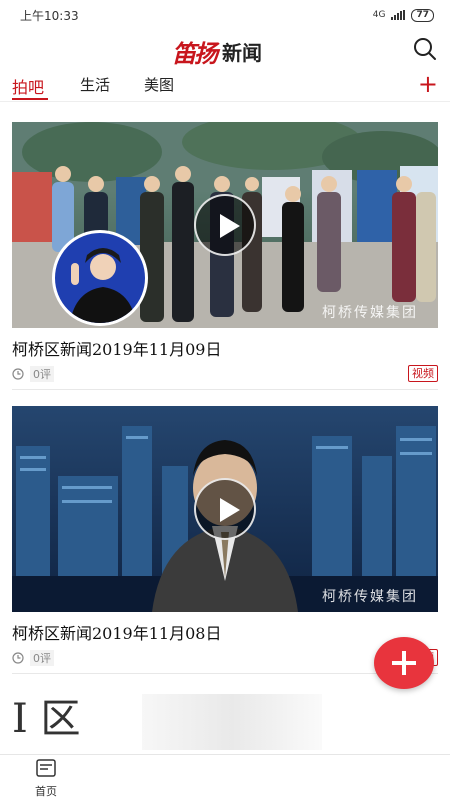 The image size is (450, 800). What do you see at coordinates (116, 632) in the screenshot?
I see `news-title: 柯桥区新闻2019年11月08日` at bounding box center [116, 632].